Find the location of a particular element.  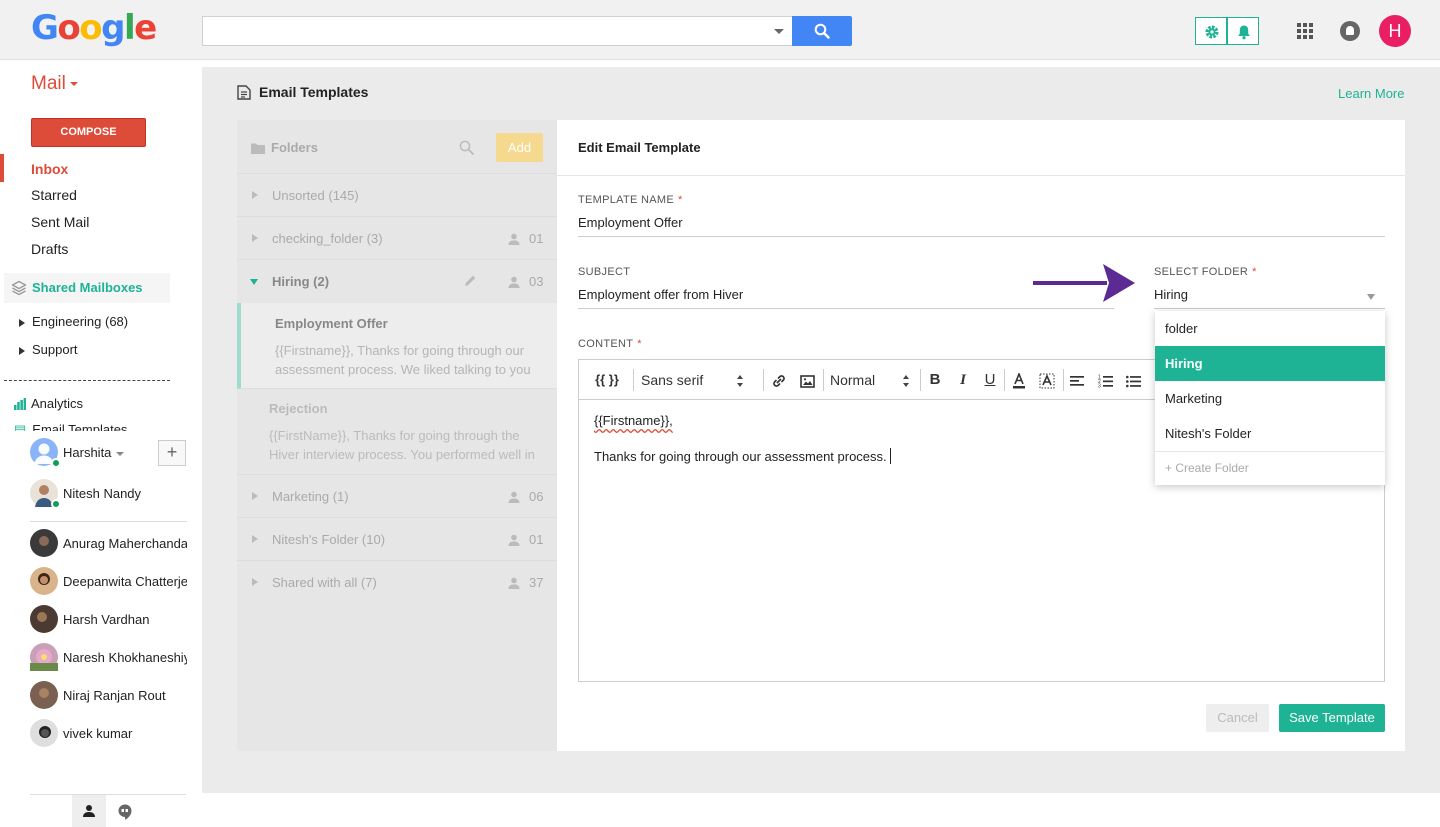

ordered-list-icon: 123 is located at coordinates (1105, 382).